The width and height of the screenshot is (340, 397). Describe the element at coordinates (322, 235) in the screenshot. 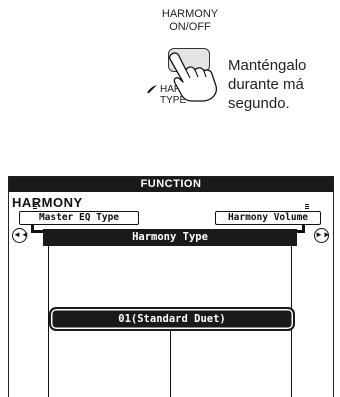

I see `forward-arrow-icon: ►►` at that location.